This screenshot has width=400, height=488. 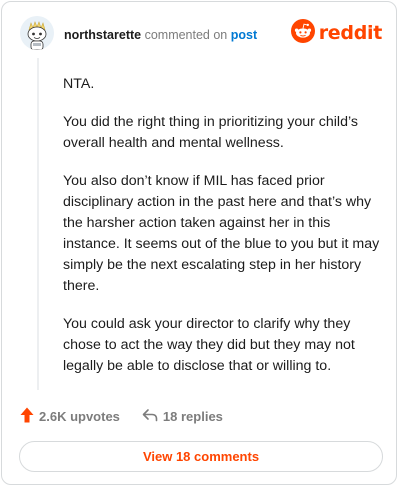 I want to click on action-text: commented on, so click(x=186, y=35).